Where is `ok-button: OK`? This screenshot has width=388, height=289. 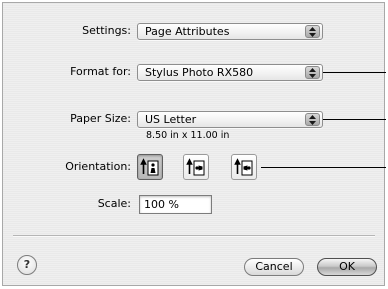 ok-button: OK is located at coordinates (347, 267).